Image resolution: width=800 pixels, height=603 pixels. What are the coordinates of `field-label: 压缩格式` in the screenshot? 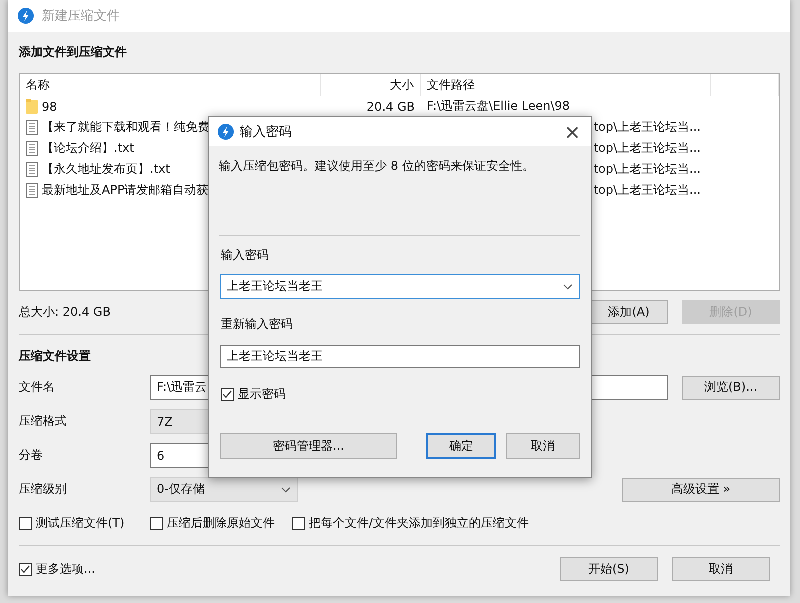 It's located at (43, 421).